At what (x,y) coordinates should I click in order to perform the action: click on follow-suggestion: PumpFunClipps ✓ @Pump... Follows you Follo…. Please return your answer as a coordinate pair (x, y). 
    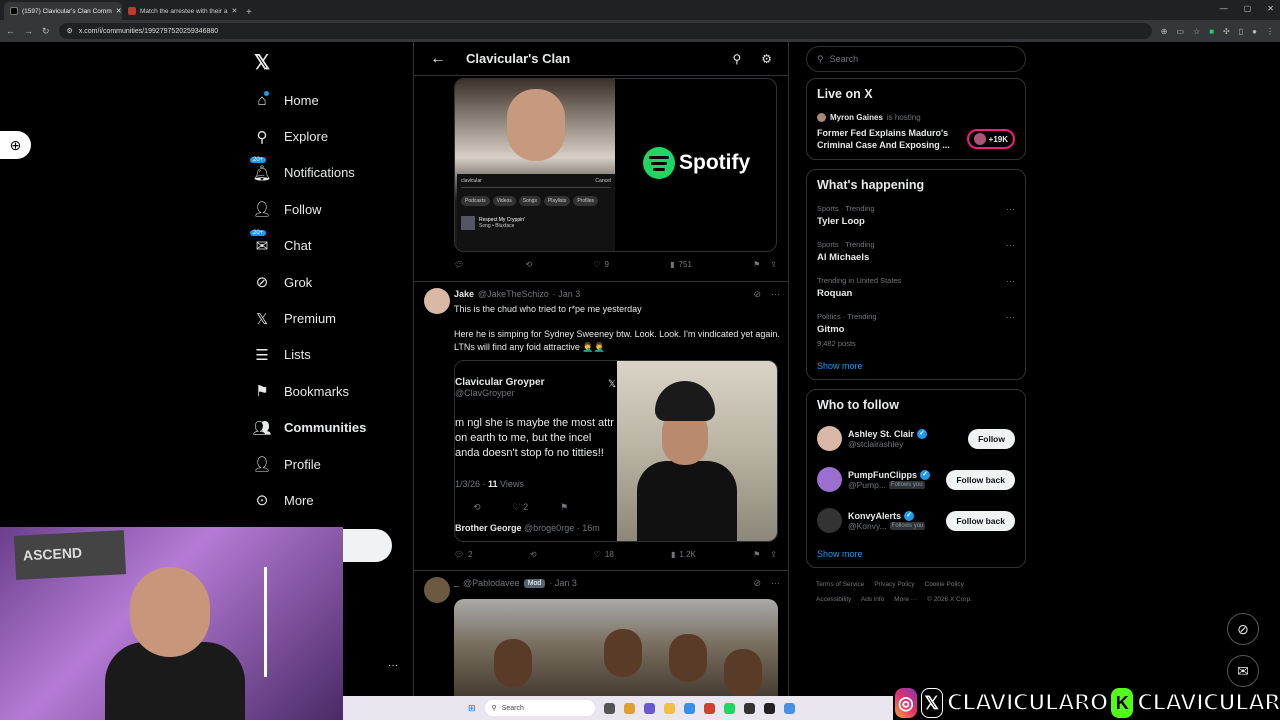
    Looking at the image, I should click on (916, 479).